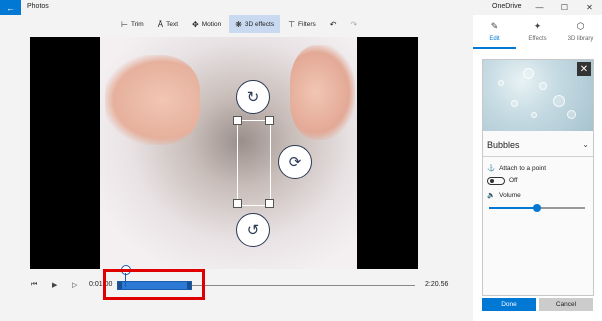 The width and height of the screenshot is (602, 321). I want to click on tab-label: Effects, so click(537, 39).